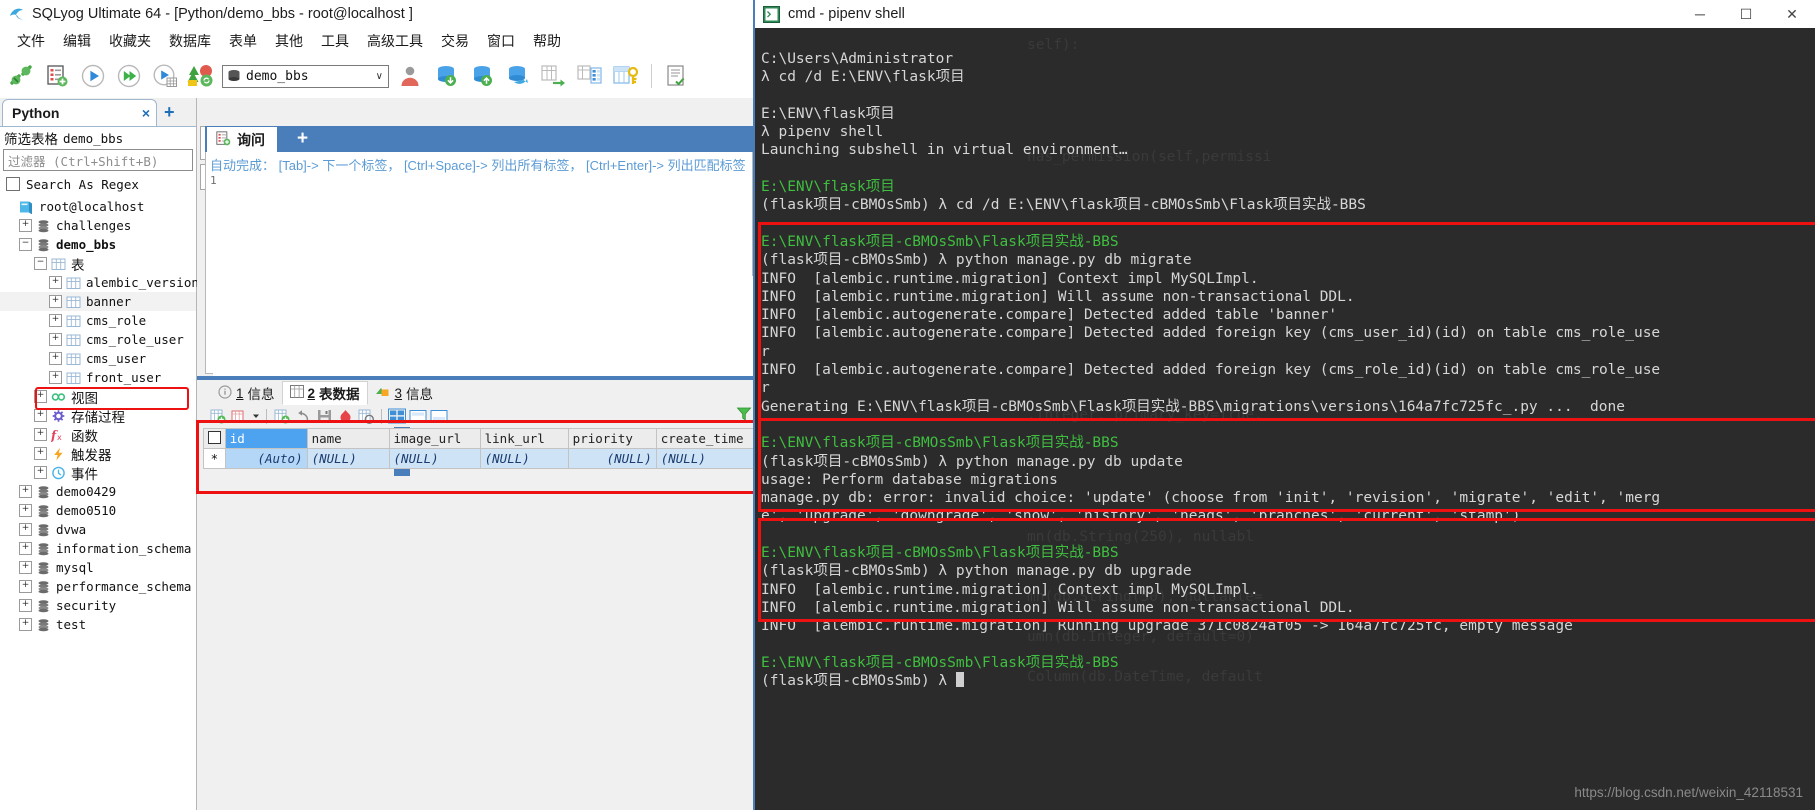  Describe the element at coordinates (190, 41) in the screenshot. I see `menu-item-3: 数据库` at that location.